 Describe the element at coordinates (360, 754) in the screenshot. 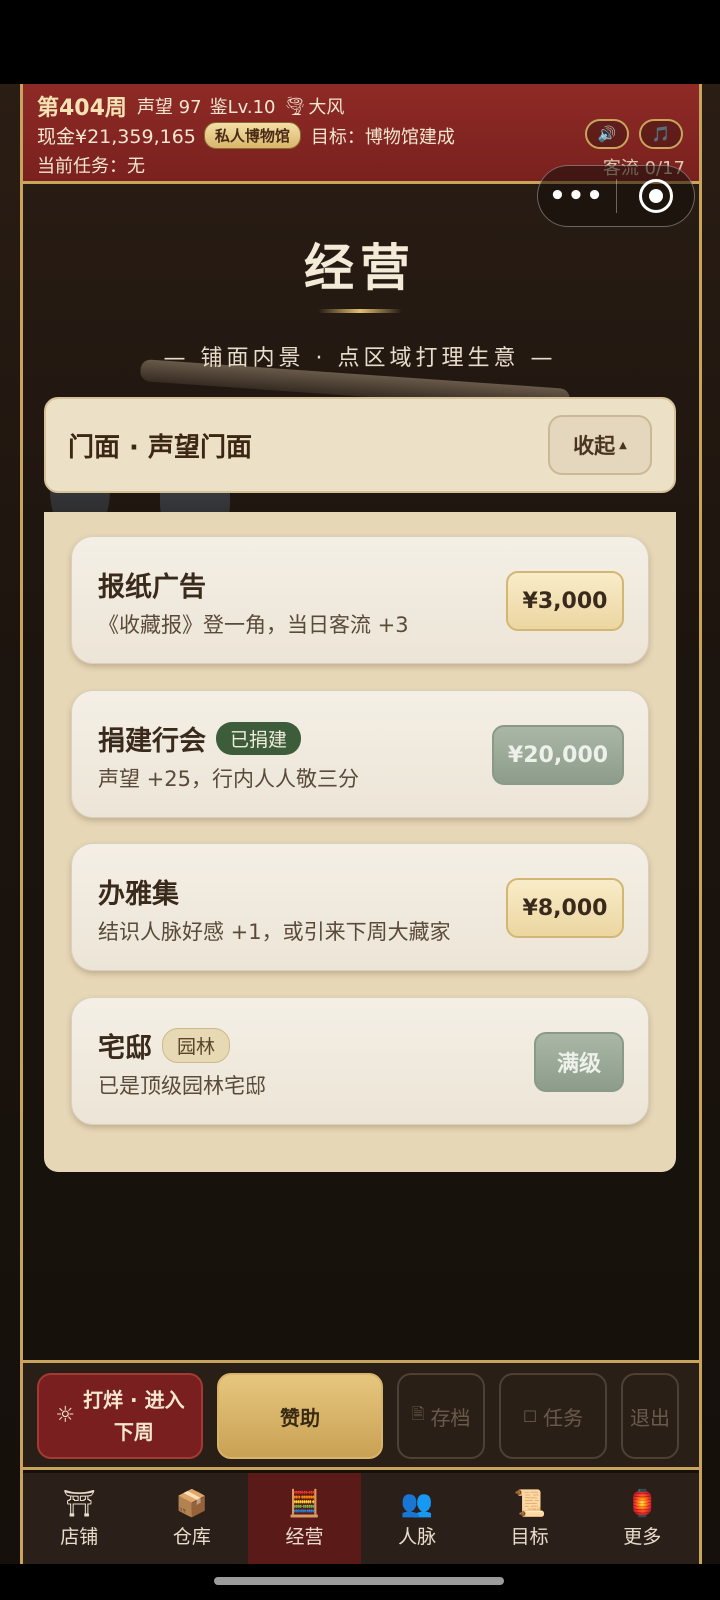

I see `option-card-guild: 捐建行会 已捐建 声望 +25，行内人人敬三分 ¥20,000` at that location.